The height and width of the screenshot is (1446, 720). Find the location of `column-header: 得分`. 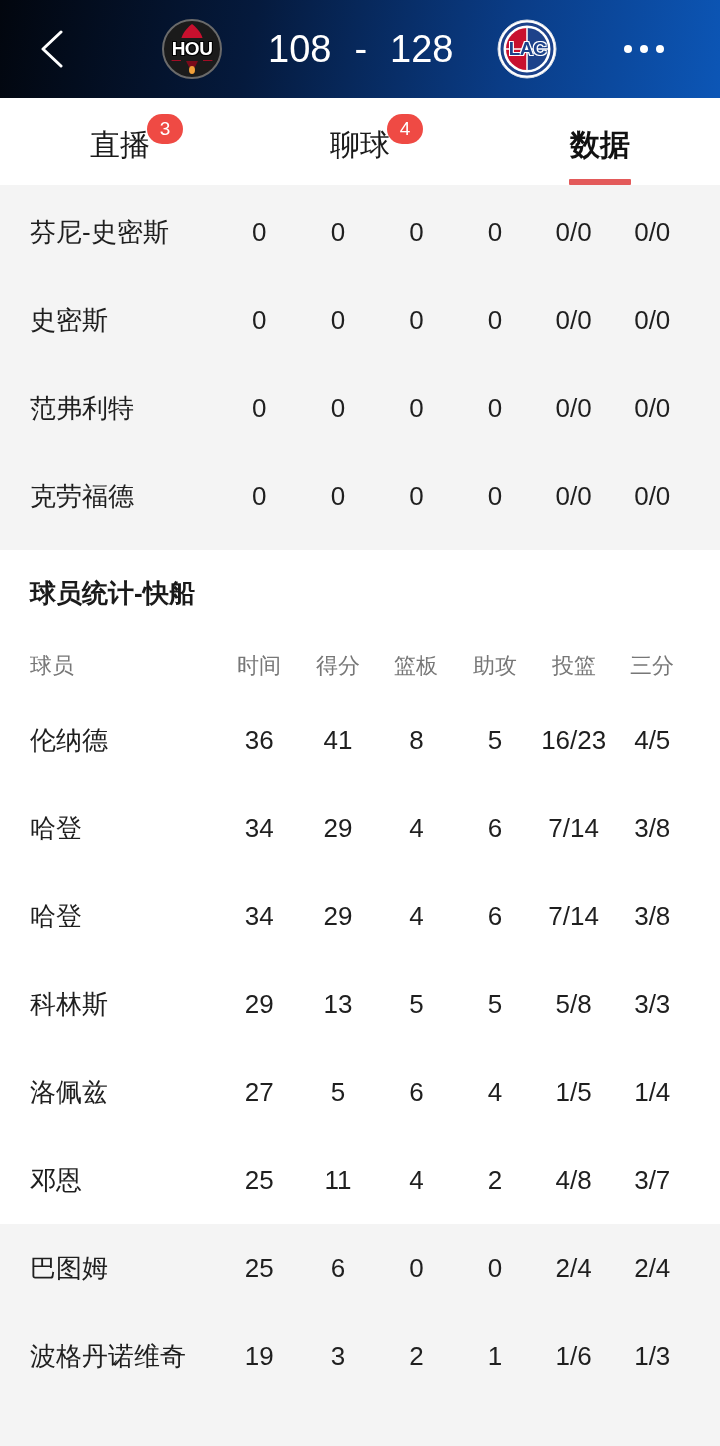

column-header: 得分 is located at coordinates (337, 666).